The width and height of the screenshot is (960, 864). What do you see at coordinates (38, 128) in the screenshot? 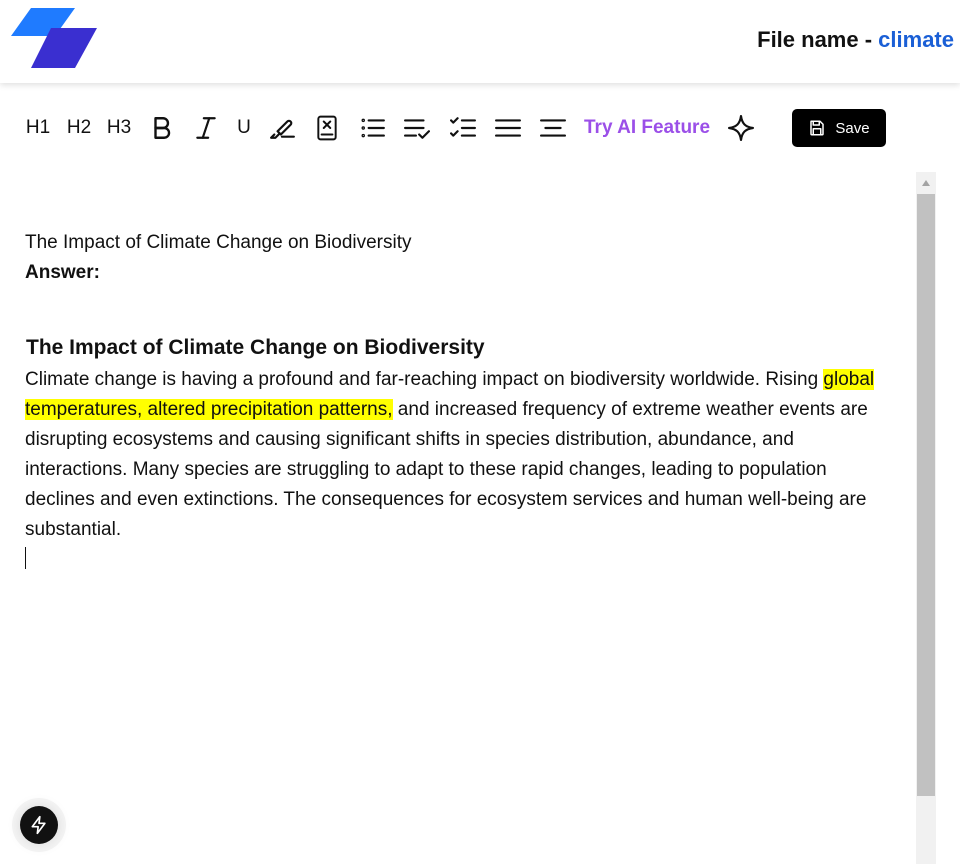
I see `heading-1-button: H1` at bounding box center [38, 128].